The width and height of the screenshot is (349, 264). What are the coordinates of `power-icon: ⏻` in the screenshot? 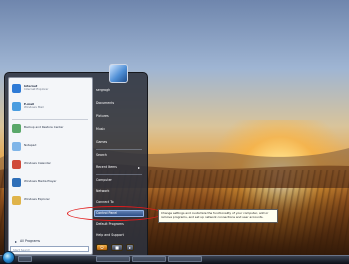 It's located at (102, 247).